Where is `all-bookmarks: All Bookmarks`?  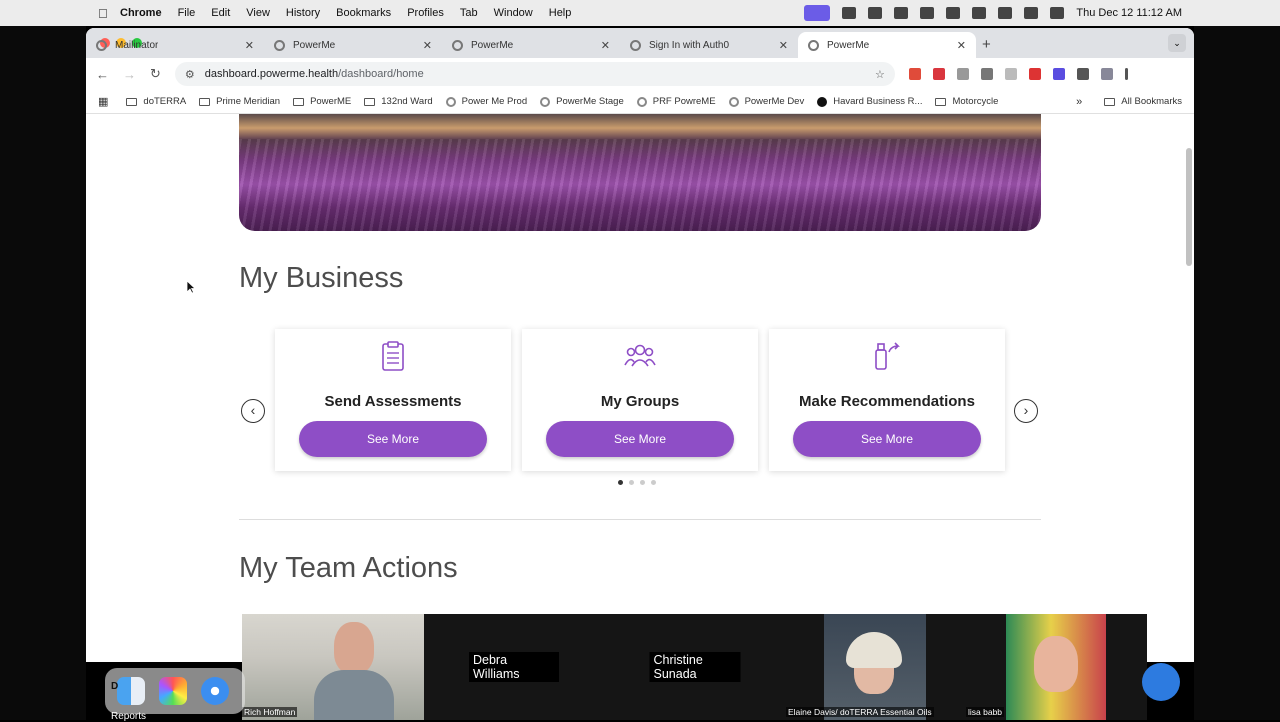
all-bookmarks: All Bookmarks is located at coordinates (1143, 101).